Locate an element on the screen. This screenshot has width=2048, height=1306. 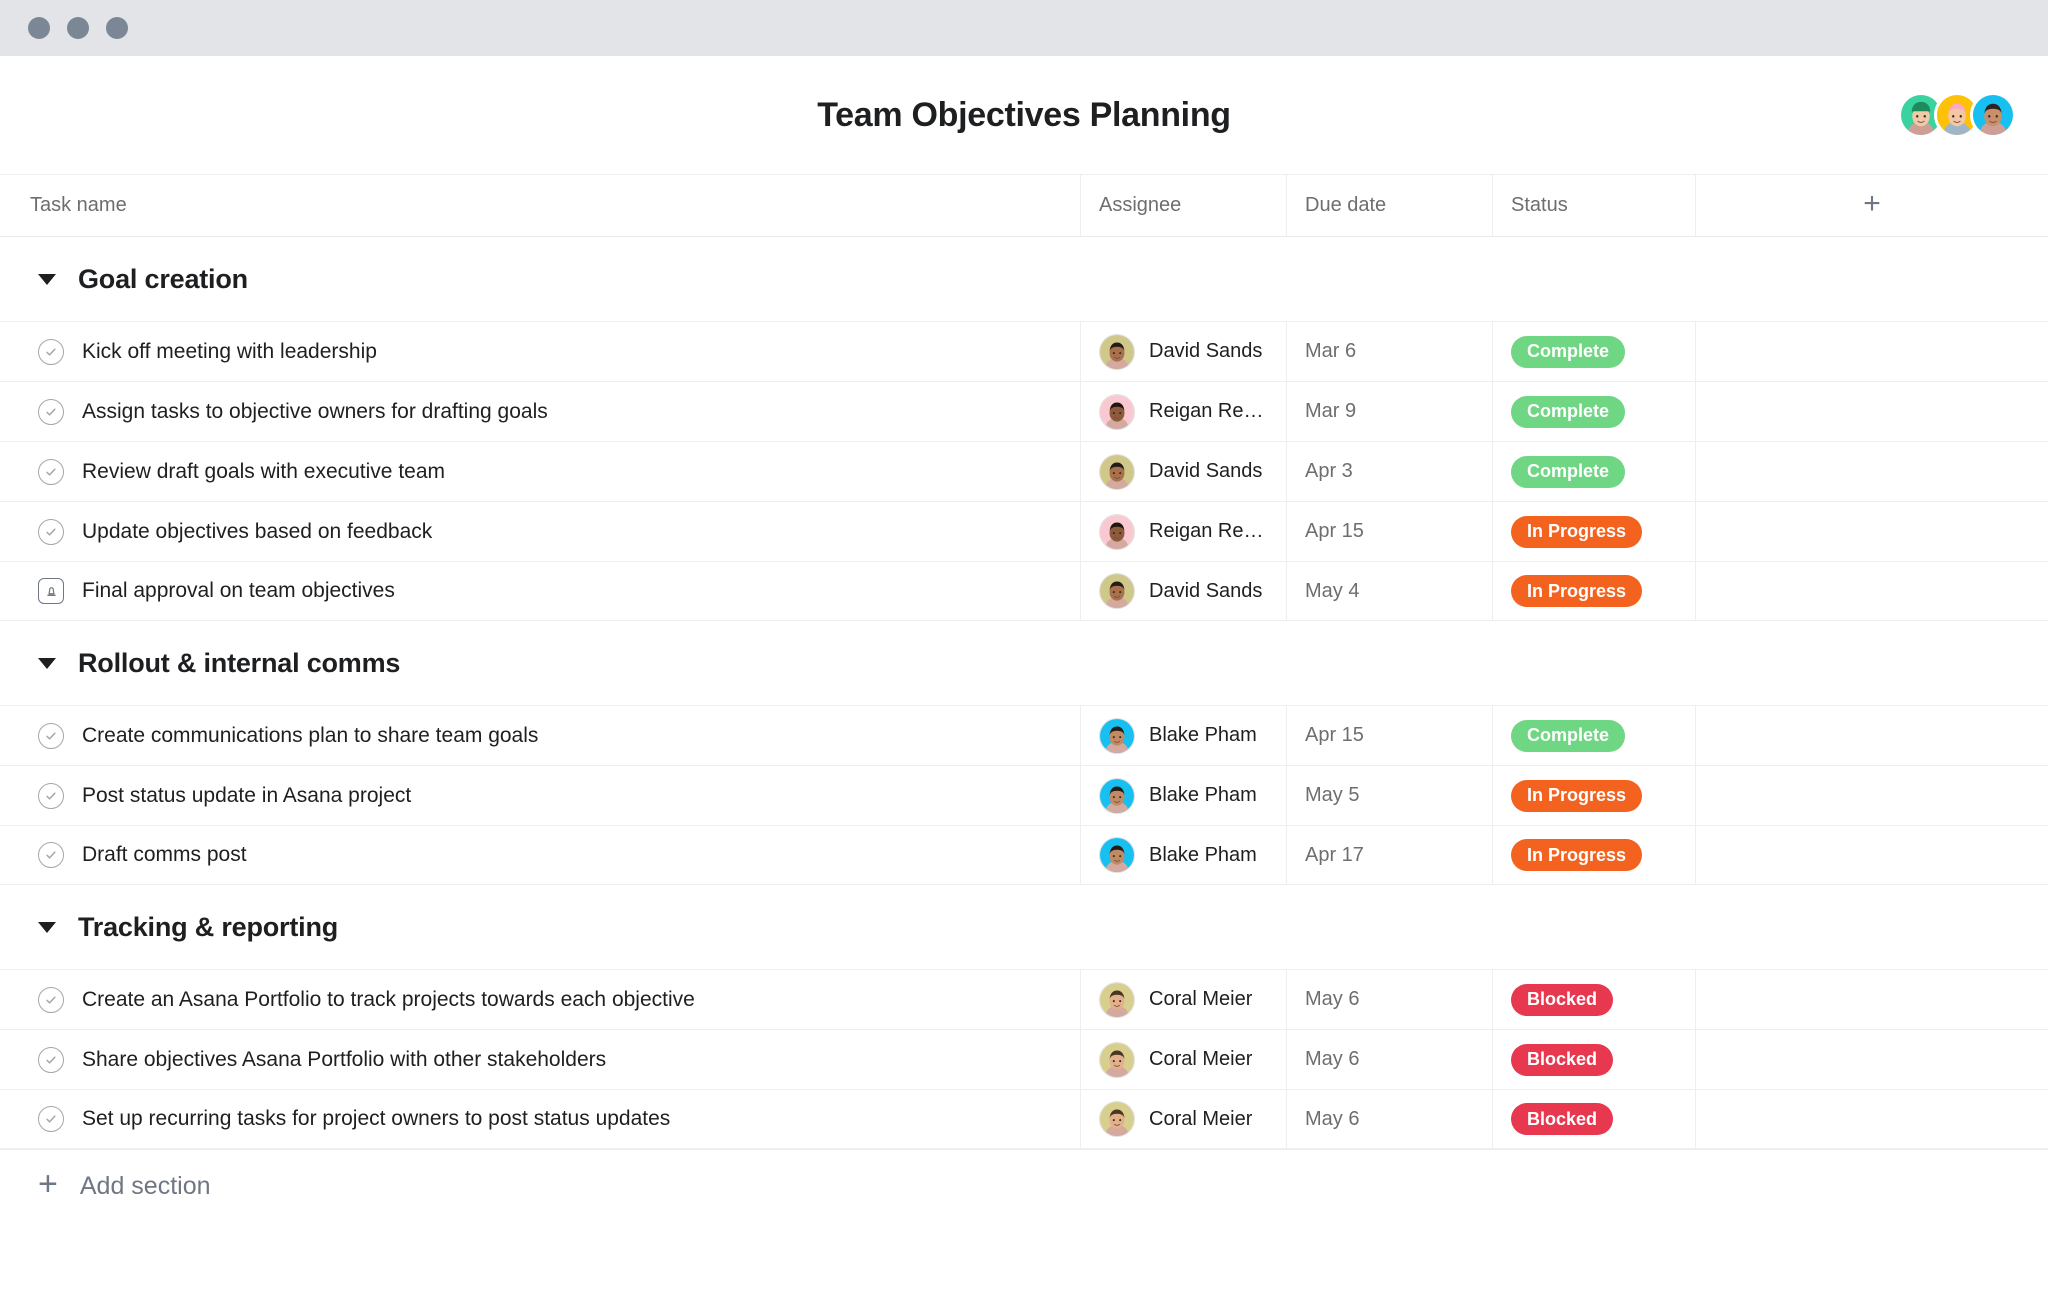
due-date-cell: Mar 6 is located at coordinates (1389, 351).